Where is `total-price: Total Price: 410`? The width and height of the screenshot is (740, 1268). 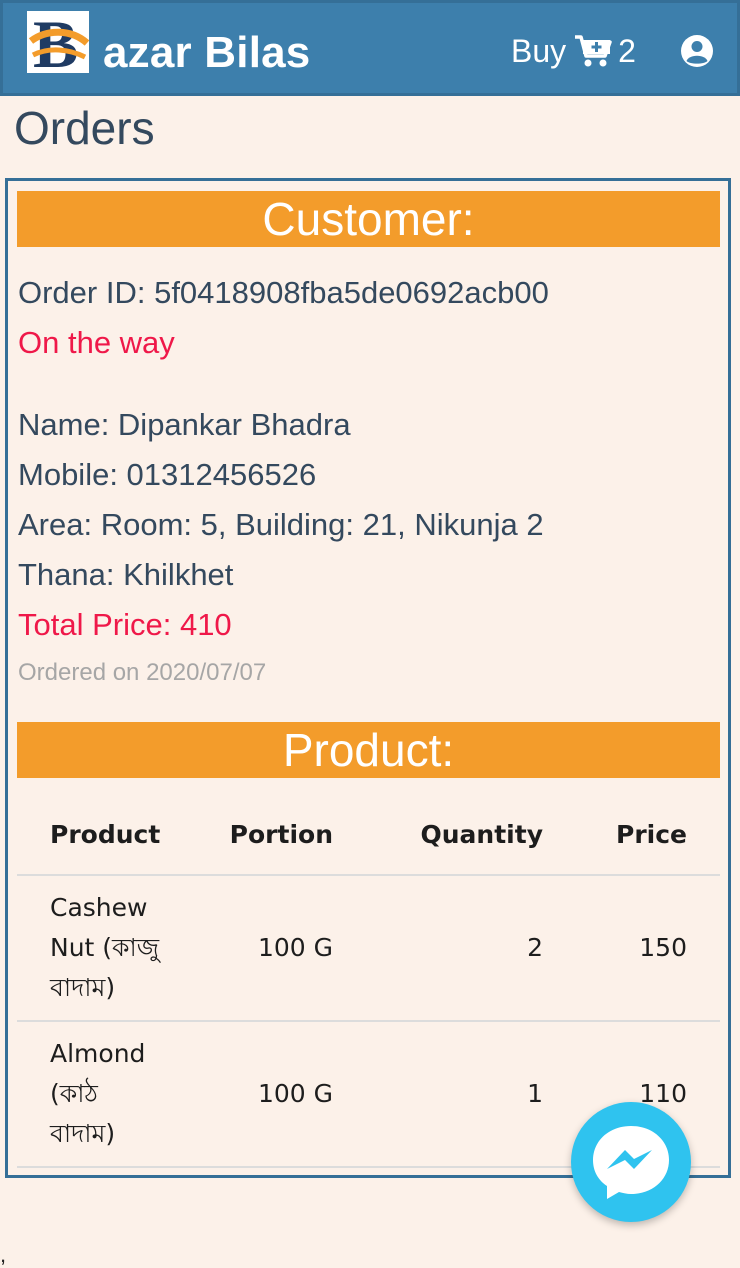
total-price: Total Price: 410 is located at coordinates (125, 624).